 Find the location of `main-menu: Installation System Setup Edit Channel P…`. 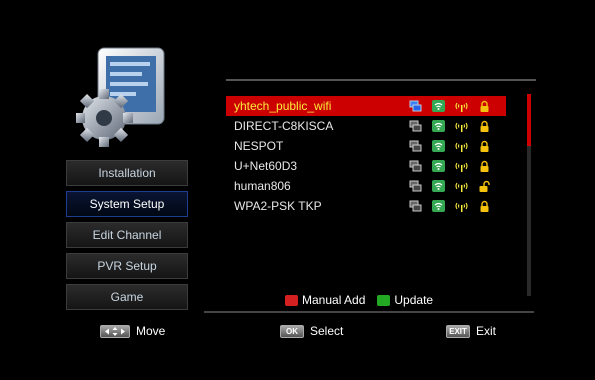

main-menu: Installation System Setup Edit Channel P… is located at coordinates (130, 237).